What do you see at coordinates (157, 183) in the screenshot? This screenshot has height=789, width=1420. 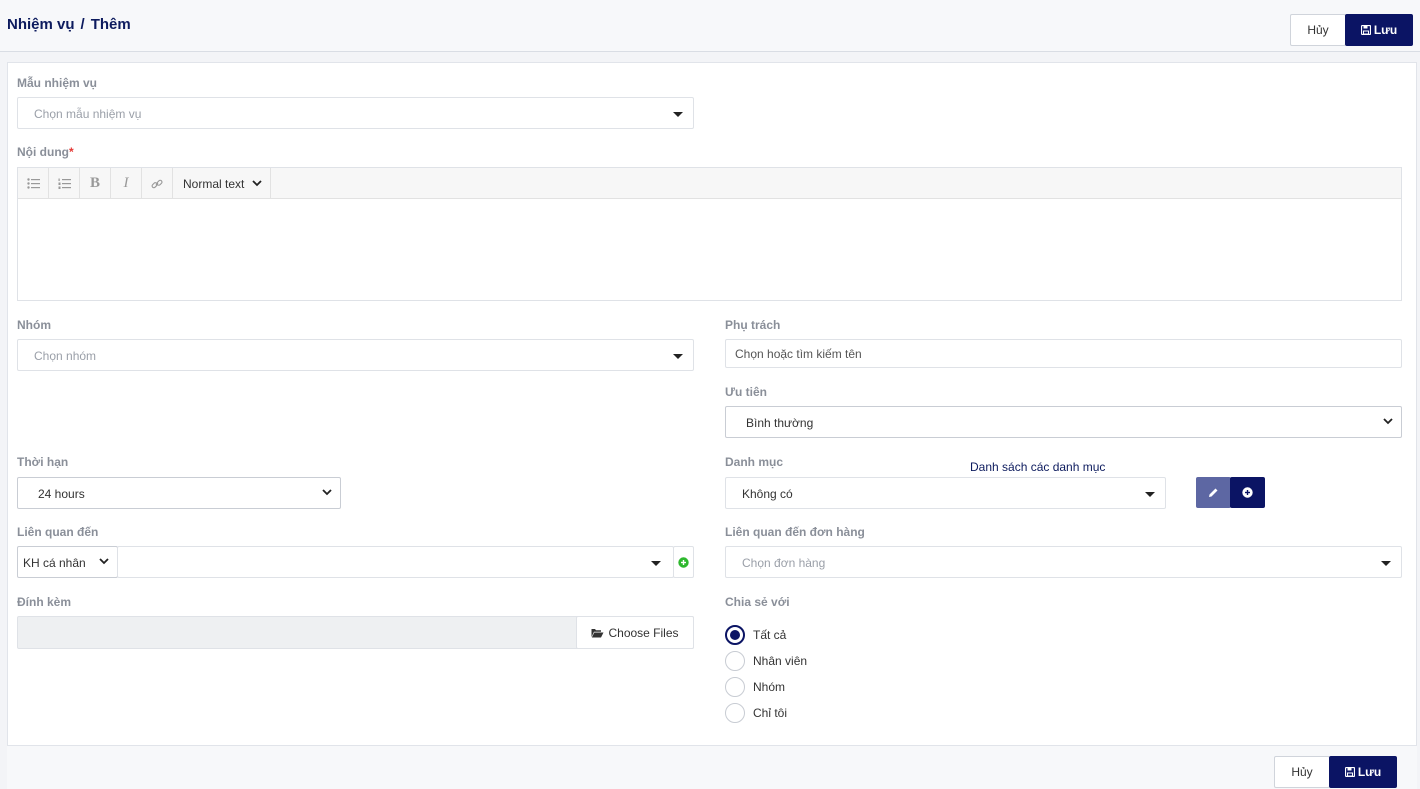 I see `link-icon` at bounding box center [157, 183].